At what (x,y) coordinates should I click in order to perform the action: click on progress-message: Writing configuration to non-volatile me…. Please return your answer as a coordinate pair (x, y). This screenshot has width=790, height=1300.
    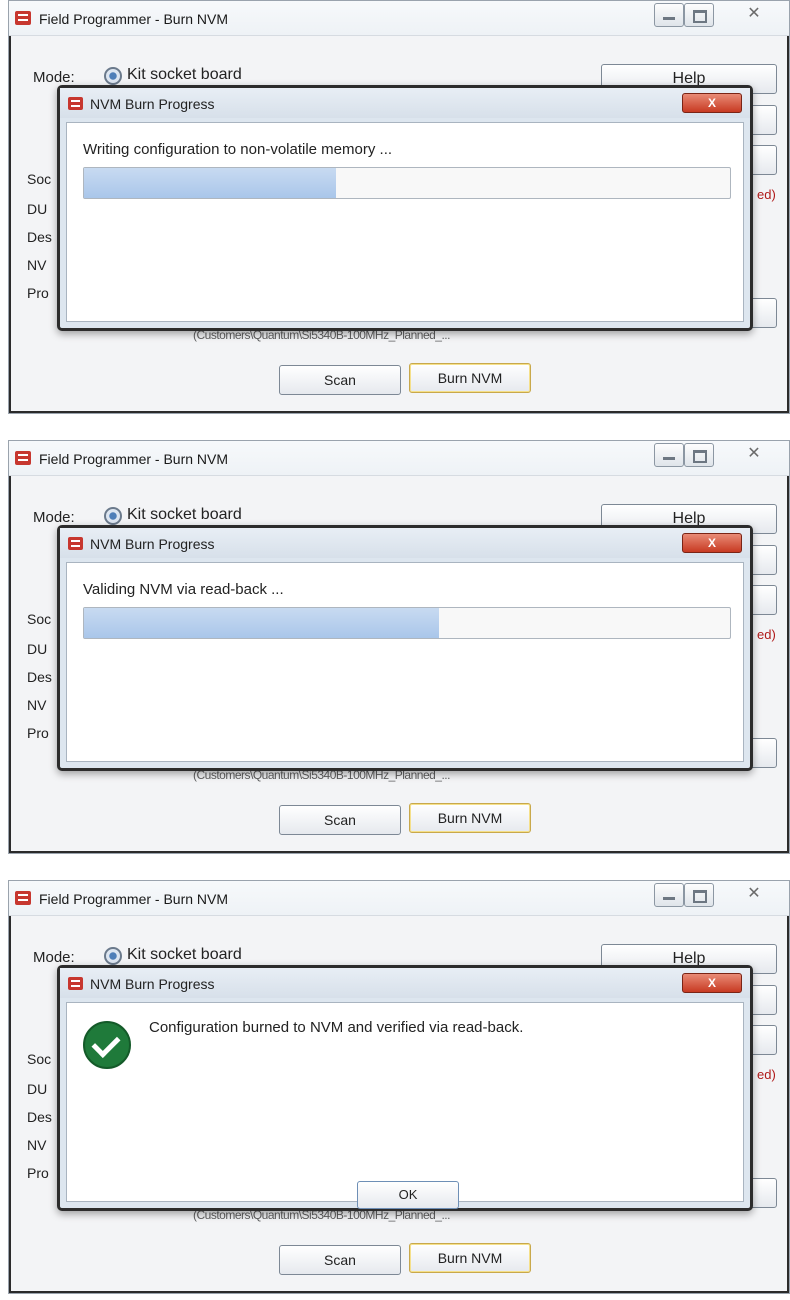
    Looking at the image, I should click on (238, 149).